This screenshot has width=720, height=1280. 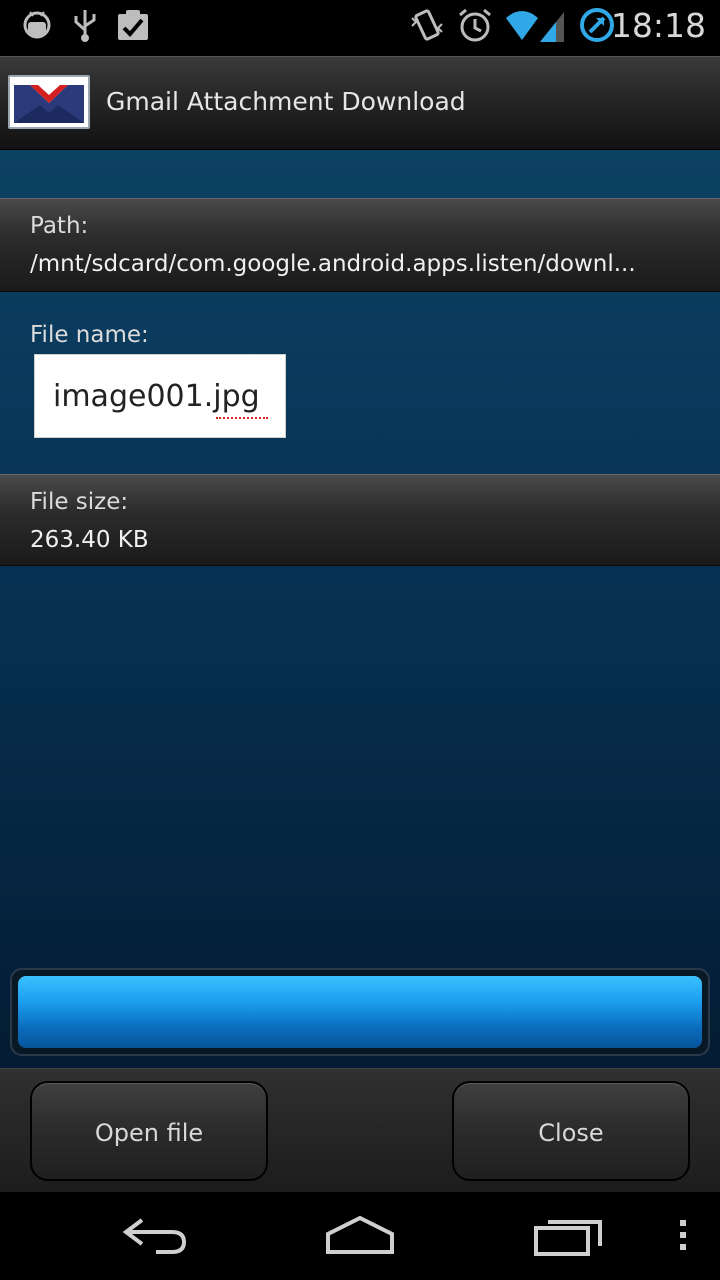 I want to click on download-progress-fill, so click(x=360, y=1012).